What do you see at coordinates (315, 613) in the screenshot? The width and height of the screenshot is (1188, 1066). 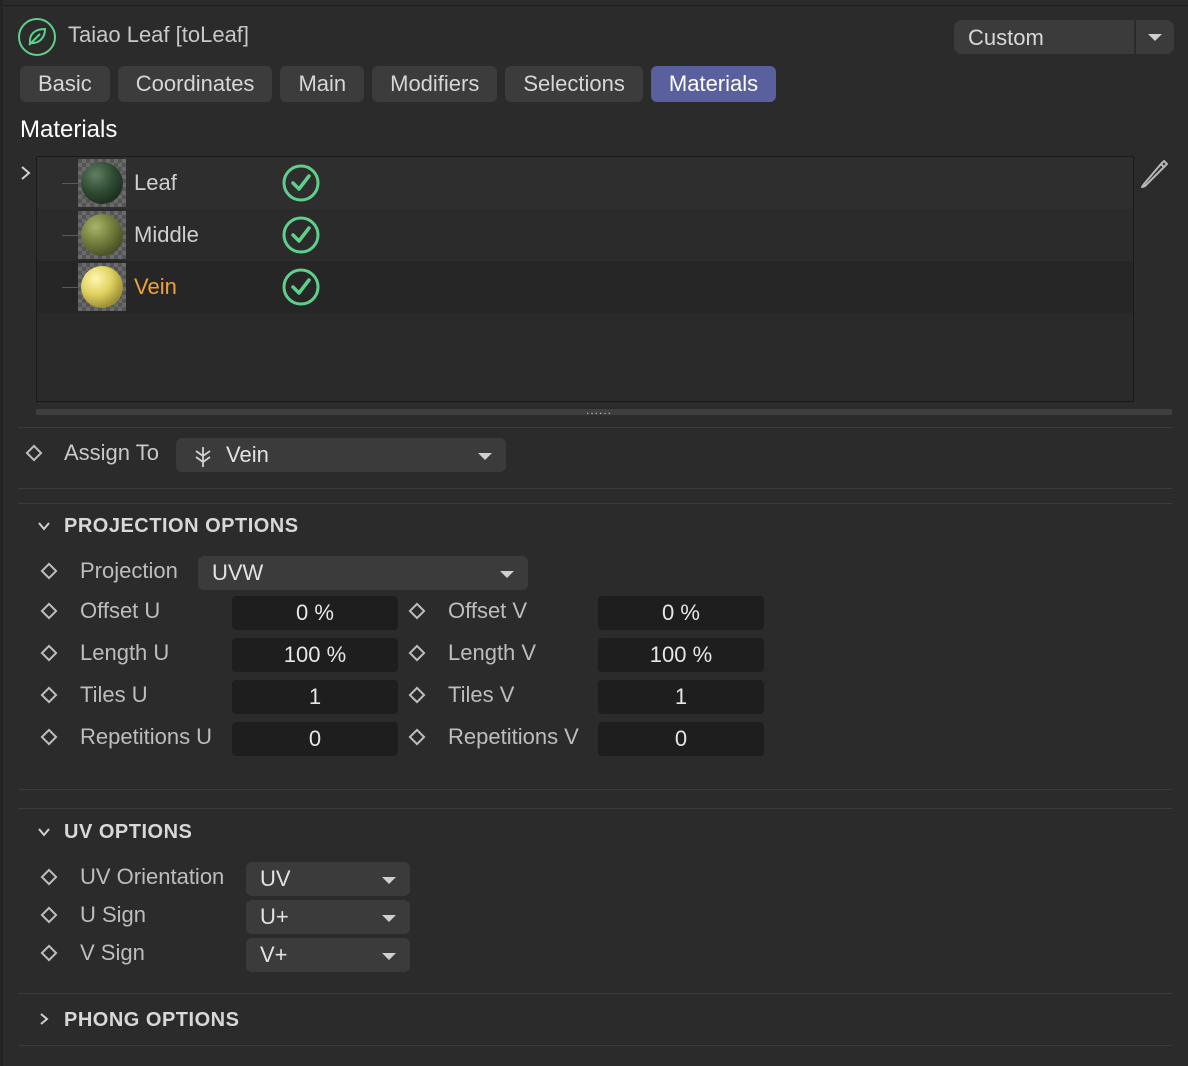 I see `offset-u-field: 0 %` at bounding box center [315, 613].